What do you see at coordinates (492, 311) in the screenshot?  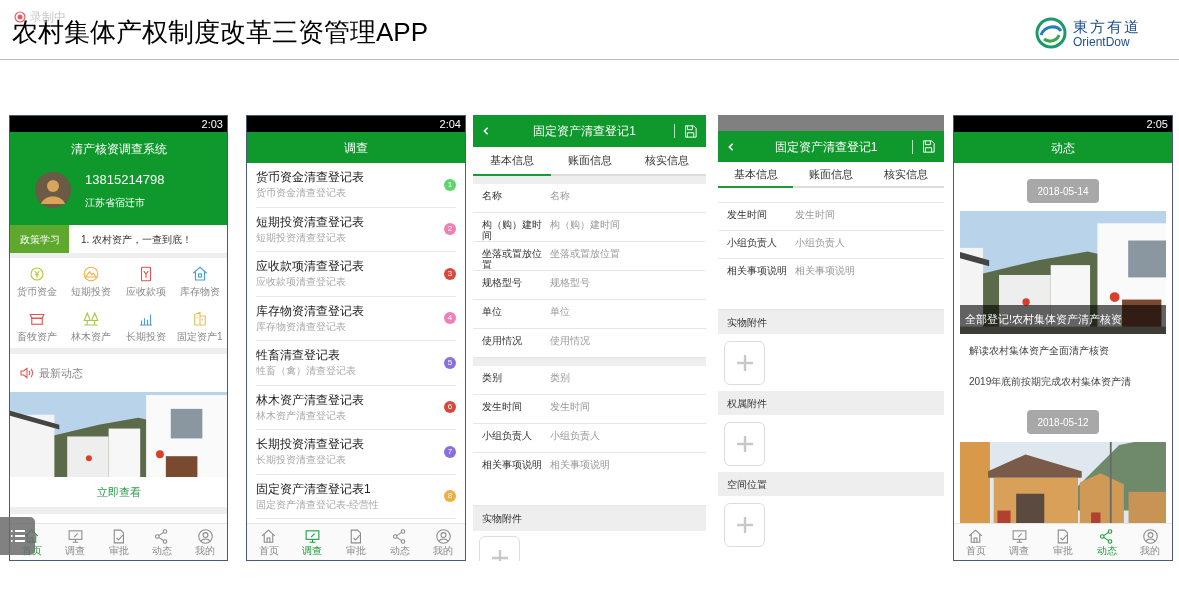 I see `field-label: 单位` at bounding box center [492, 311].